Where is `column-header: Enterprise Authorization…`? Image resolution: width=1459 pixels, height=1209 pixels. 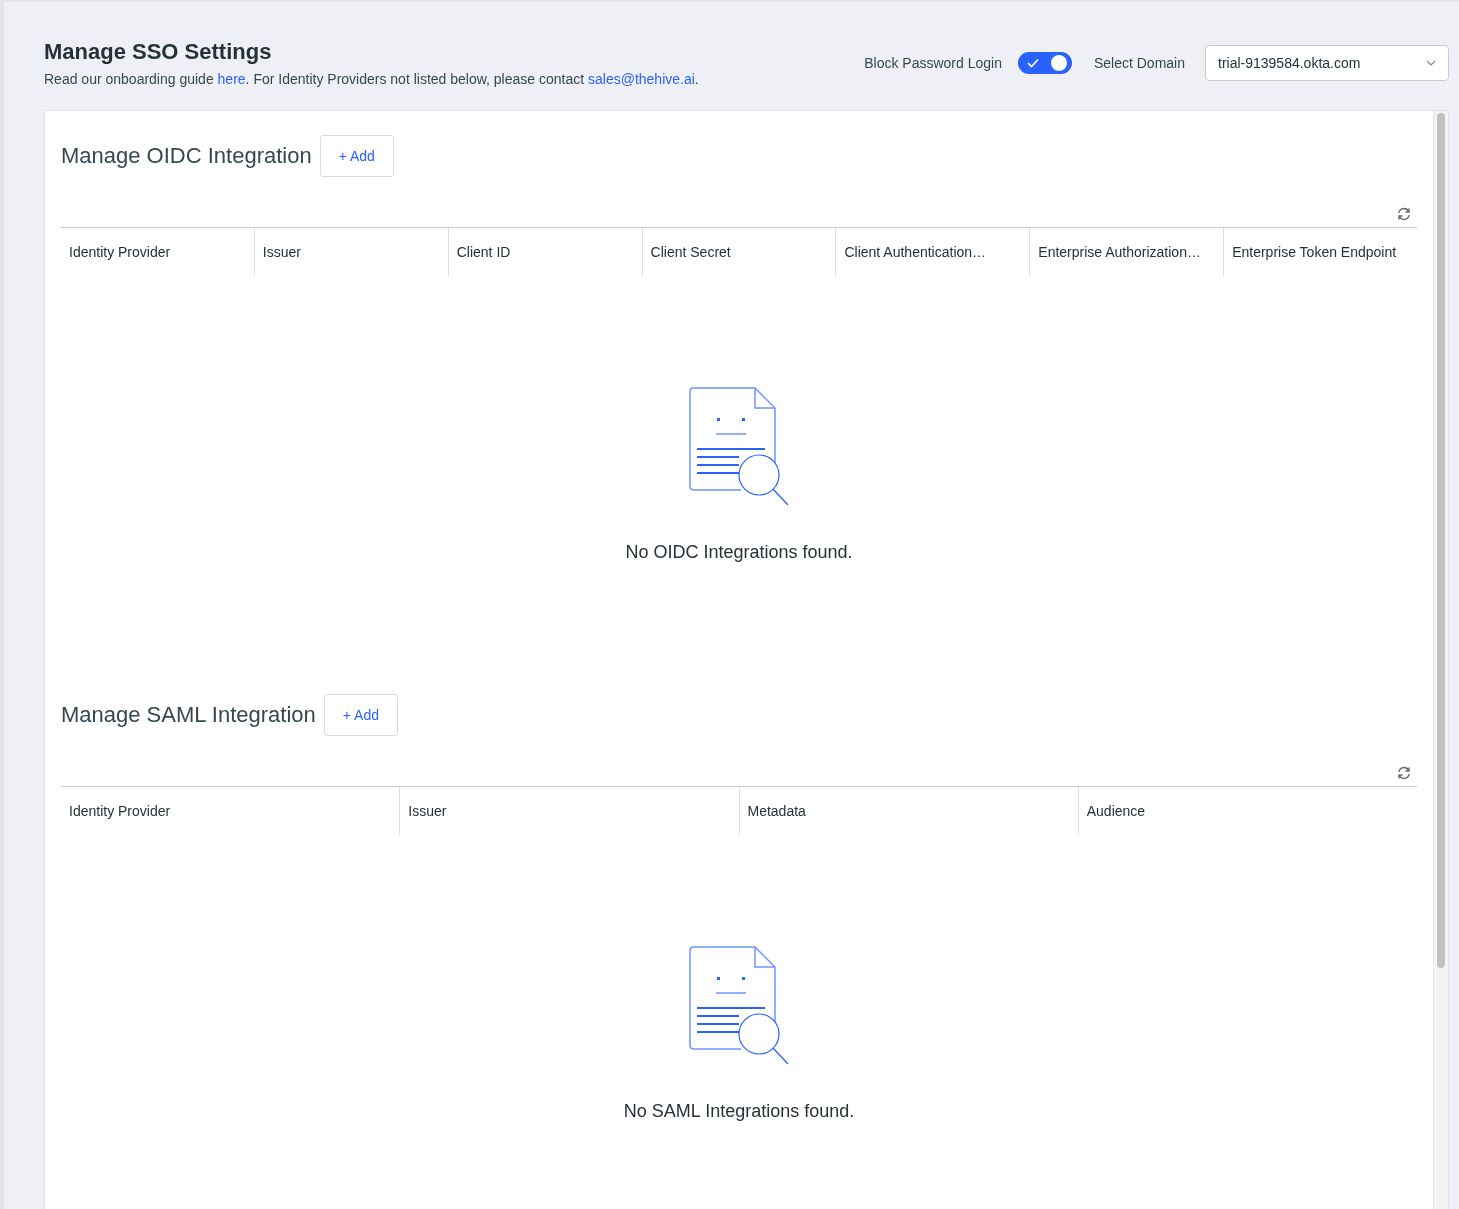 column-header: Enterprise Authorization… is located at coordinates (1126, 252).